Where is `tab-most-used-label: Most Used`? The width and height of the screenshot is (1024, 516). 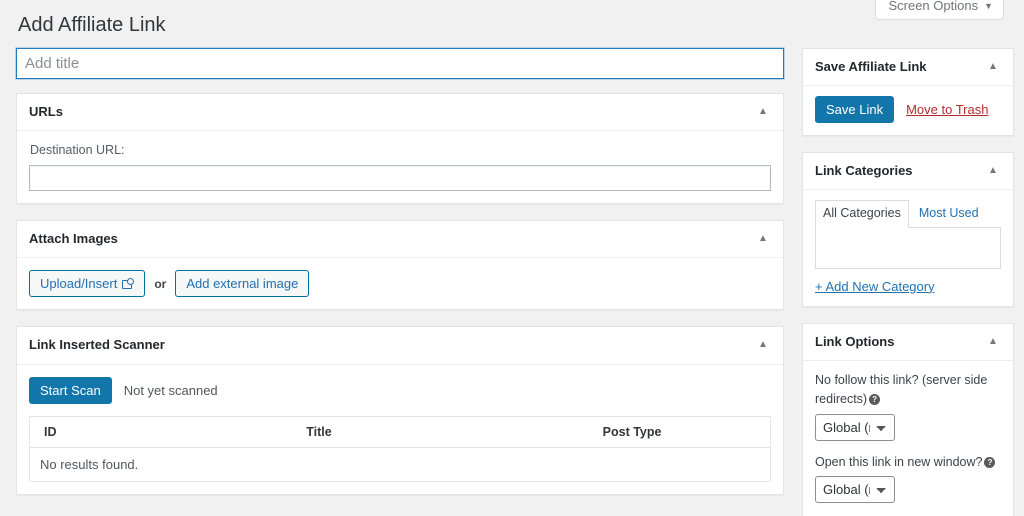
tab-most-used-label: Most Used is located at coordinates (948, 213).